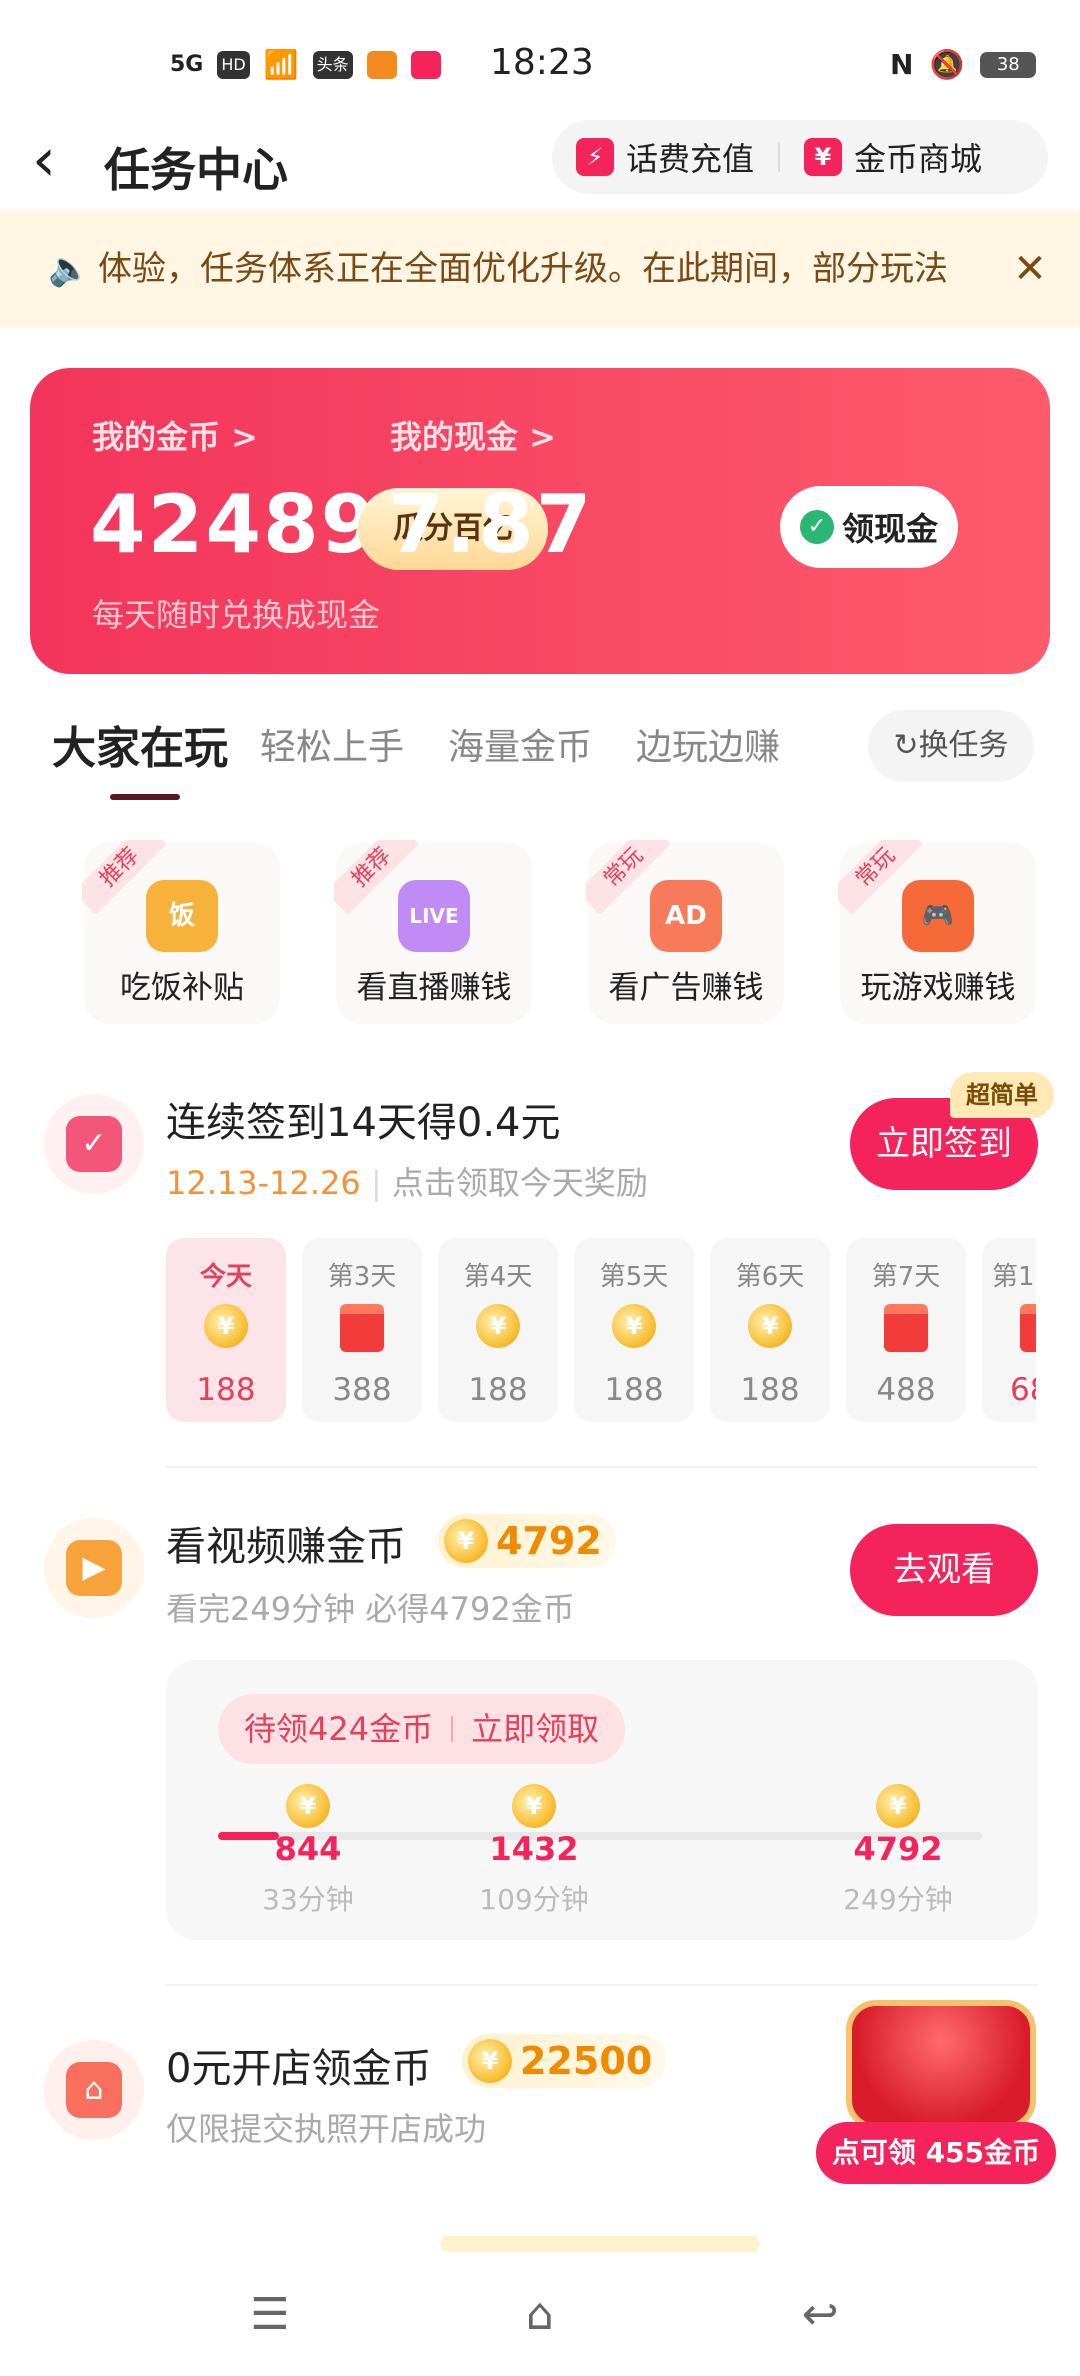  Describe the element at coordinates (708, 744) in the screenshot. I see `tab-play-earn: 边玩边赚` at that location.